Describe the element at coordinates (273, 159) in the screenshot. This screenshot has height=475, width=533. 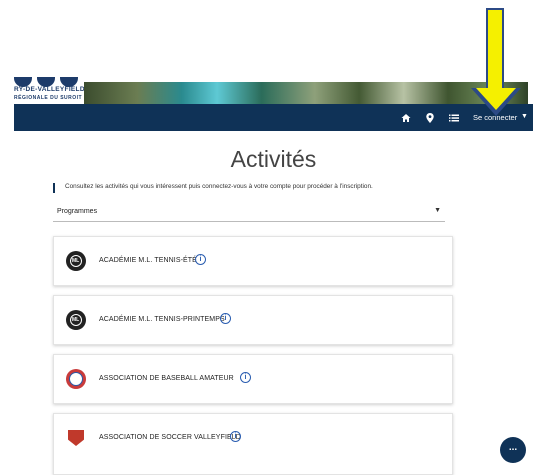
I see `page-title: Activités` at that location.